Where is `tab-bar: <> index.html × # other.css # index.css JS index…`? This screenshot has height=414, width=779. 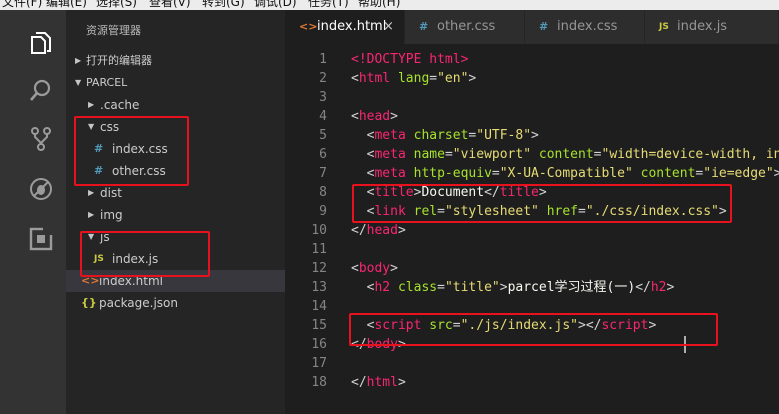
tab-bar: <> index.html × # other.css # index.css JS index… is located at coordinates (532, 27).